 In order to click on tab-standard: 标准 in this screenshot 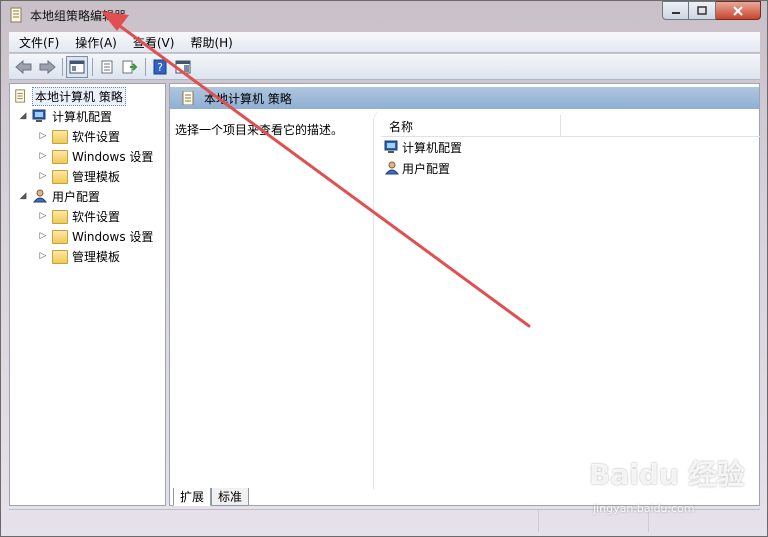, I will do `click(230, 497)`.